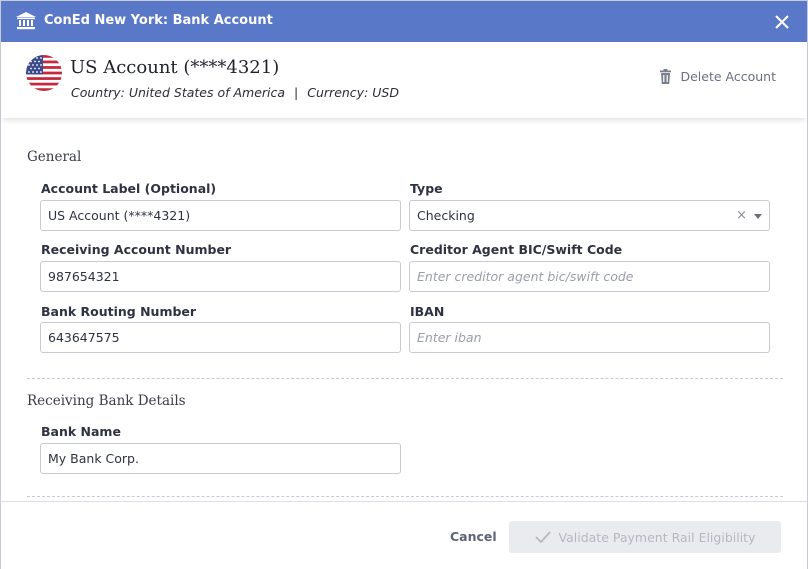 This screenshot has width=808, height=569. What do you see at coordinates (728, 76) in the screenshot?
I see `delete-account-label: Delete Account` at bounding box center [728, 76].